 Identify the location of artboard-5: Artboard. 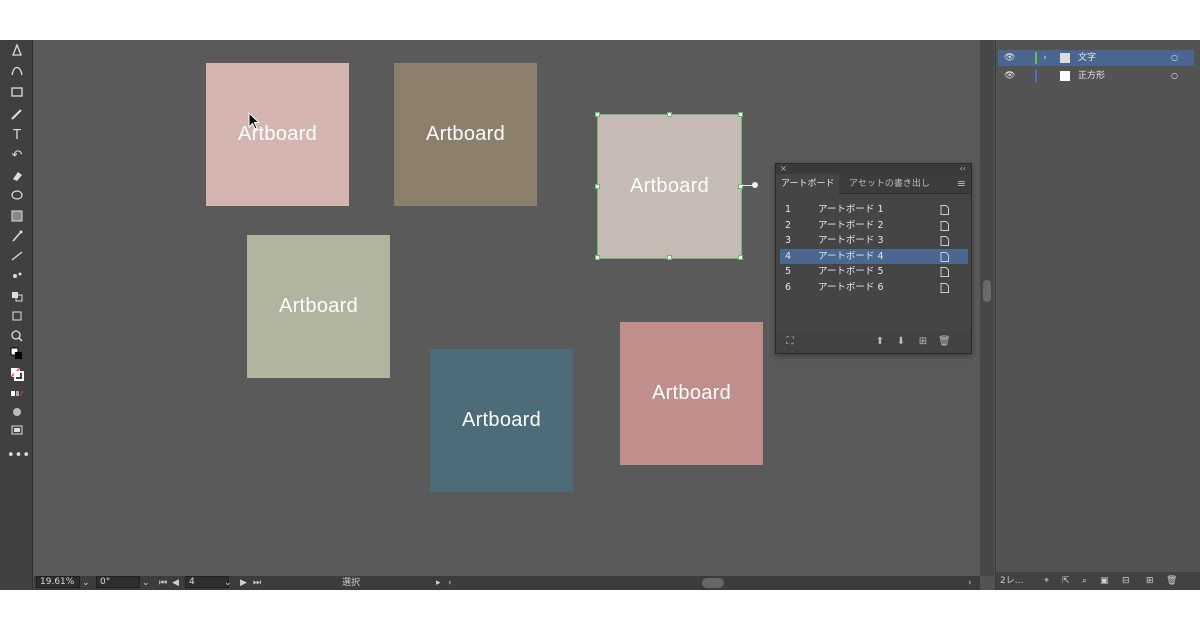
(501, 420).